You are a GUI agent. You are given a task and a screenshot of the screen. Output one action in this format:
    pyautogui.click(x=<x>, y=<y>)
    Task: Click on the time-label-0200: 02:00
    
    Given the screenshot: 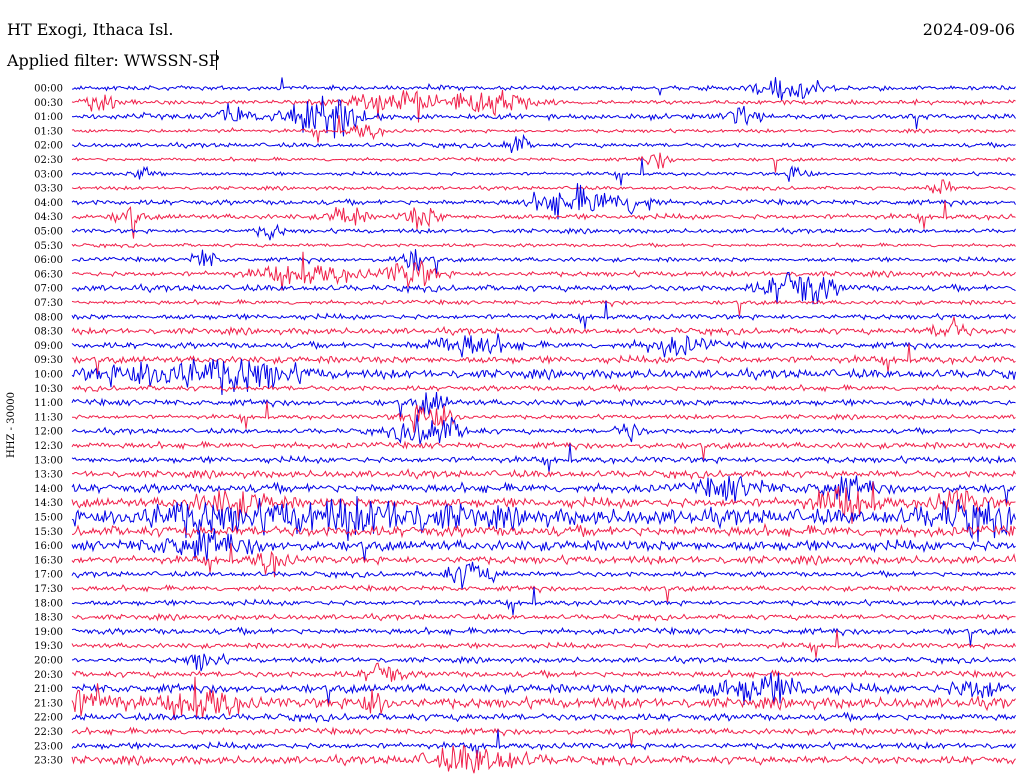 What is the action you would take?
    pyautogui.click(x=48, y=146)
    